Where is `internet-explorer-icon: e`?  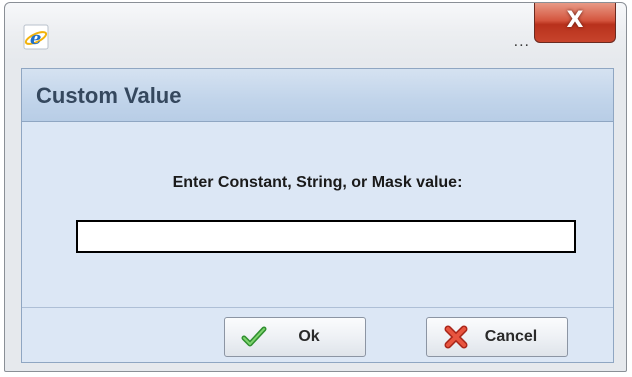 internet-explorer-icon: e is located at coordinates (36, 37).